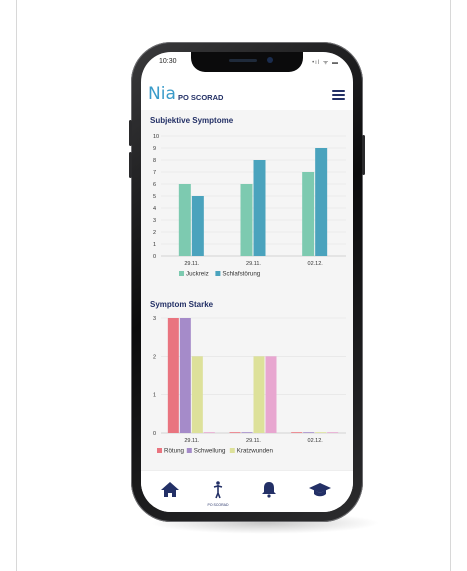 The width and height of the screenshot is (467, 571). Describe the element at coordinates (325, 63) in the screenshot. I see `status-indicators: •ıl ᯤ ▬` at that location.